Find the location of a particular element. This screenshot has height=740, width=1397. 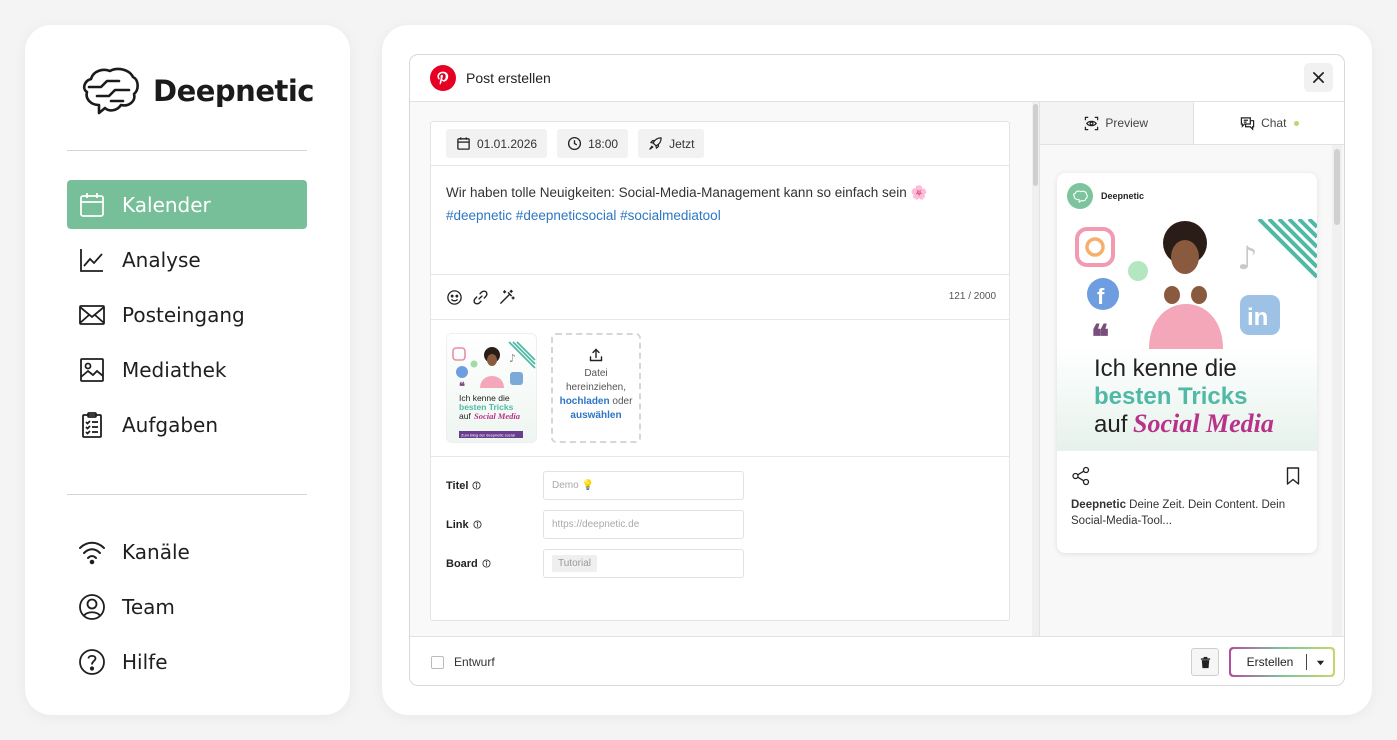

now-chip: Jetzt is located at coordinates (671, 143).